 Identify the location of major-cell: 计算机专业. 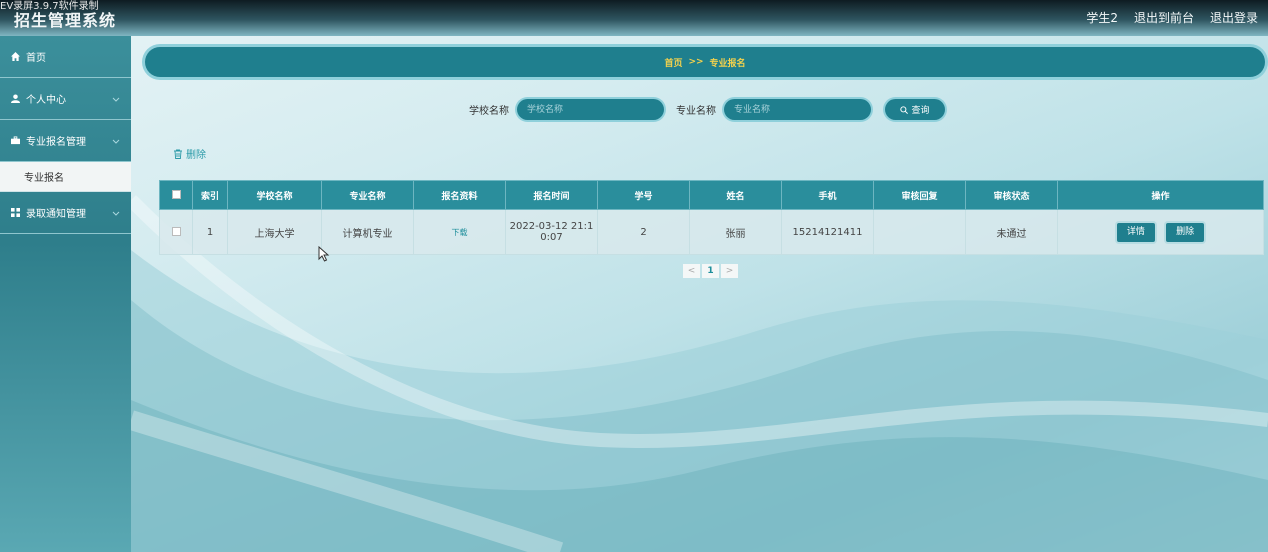
(367, 232).